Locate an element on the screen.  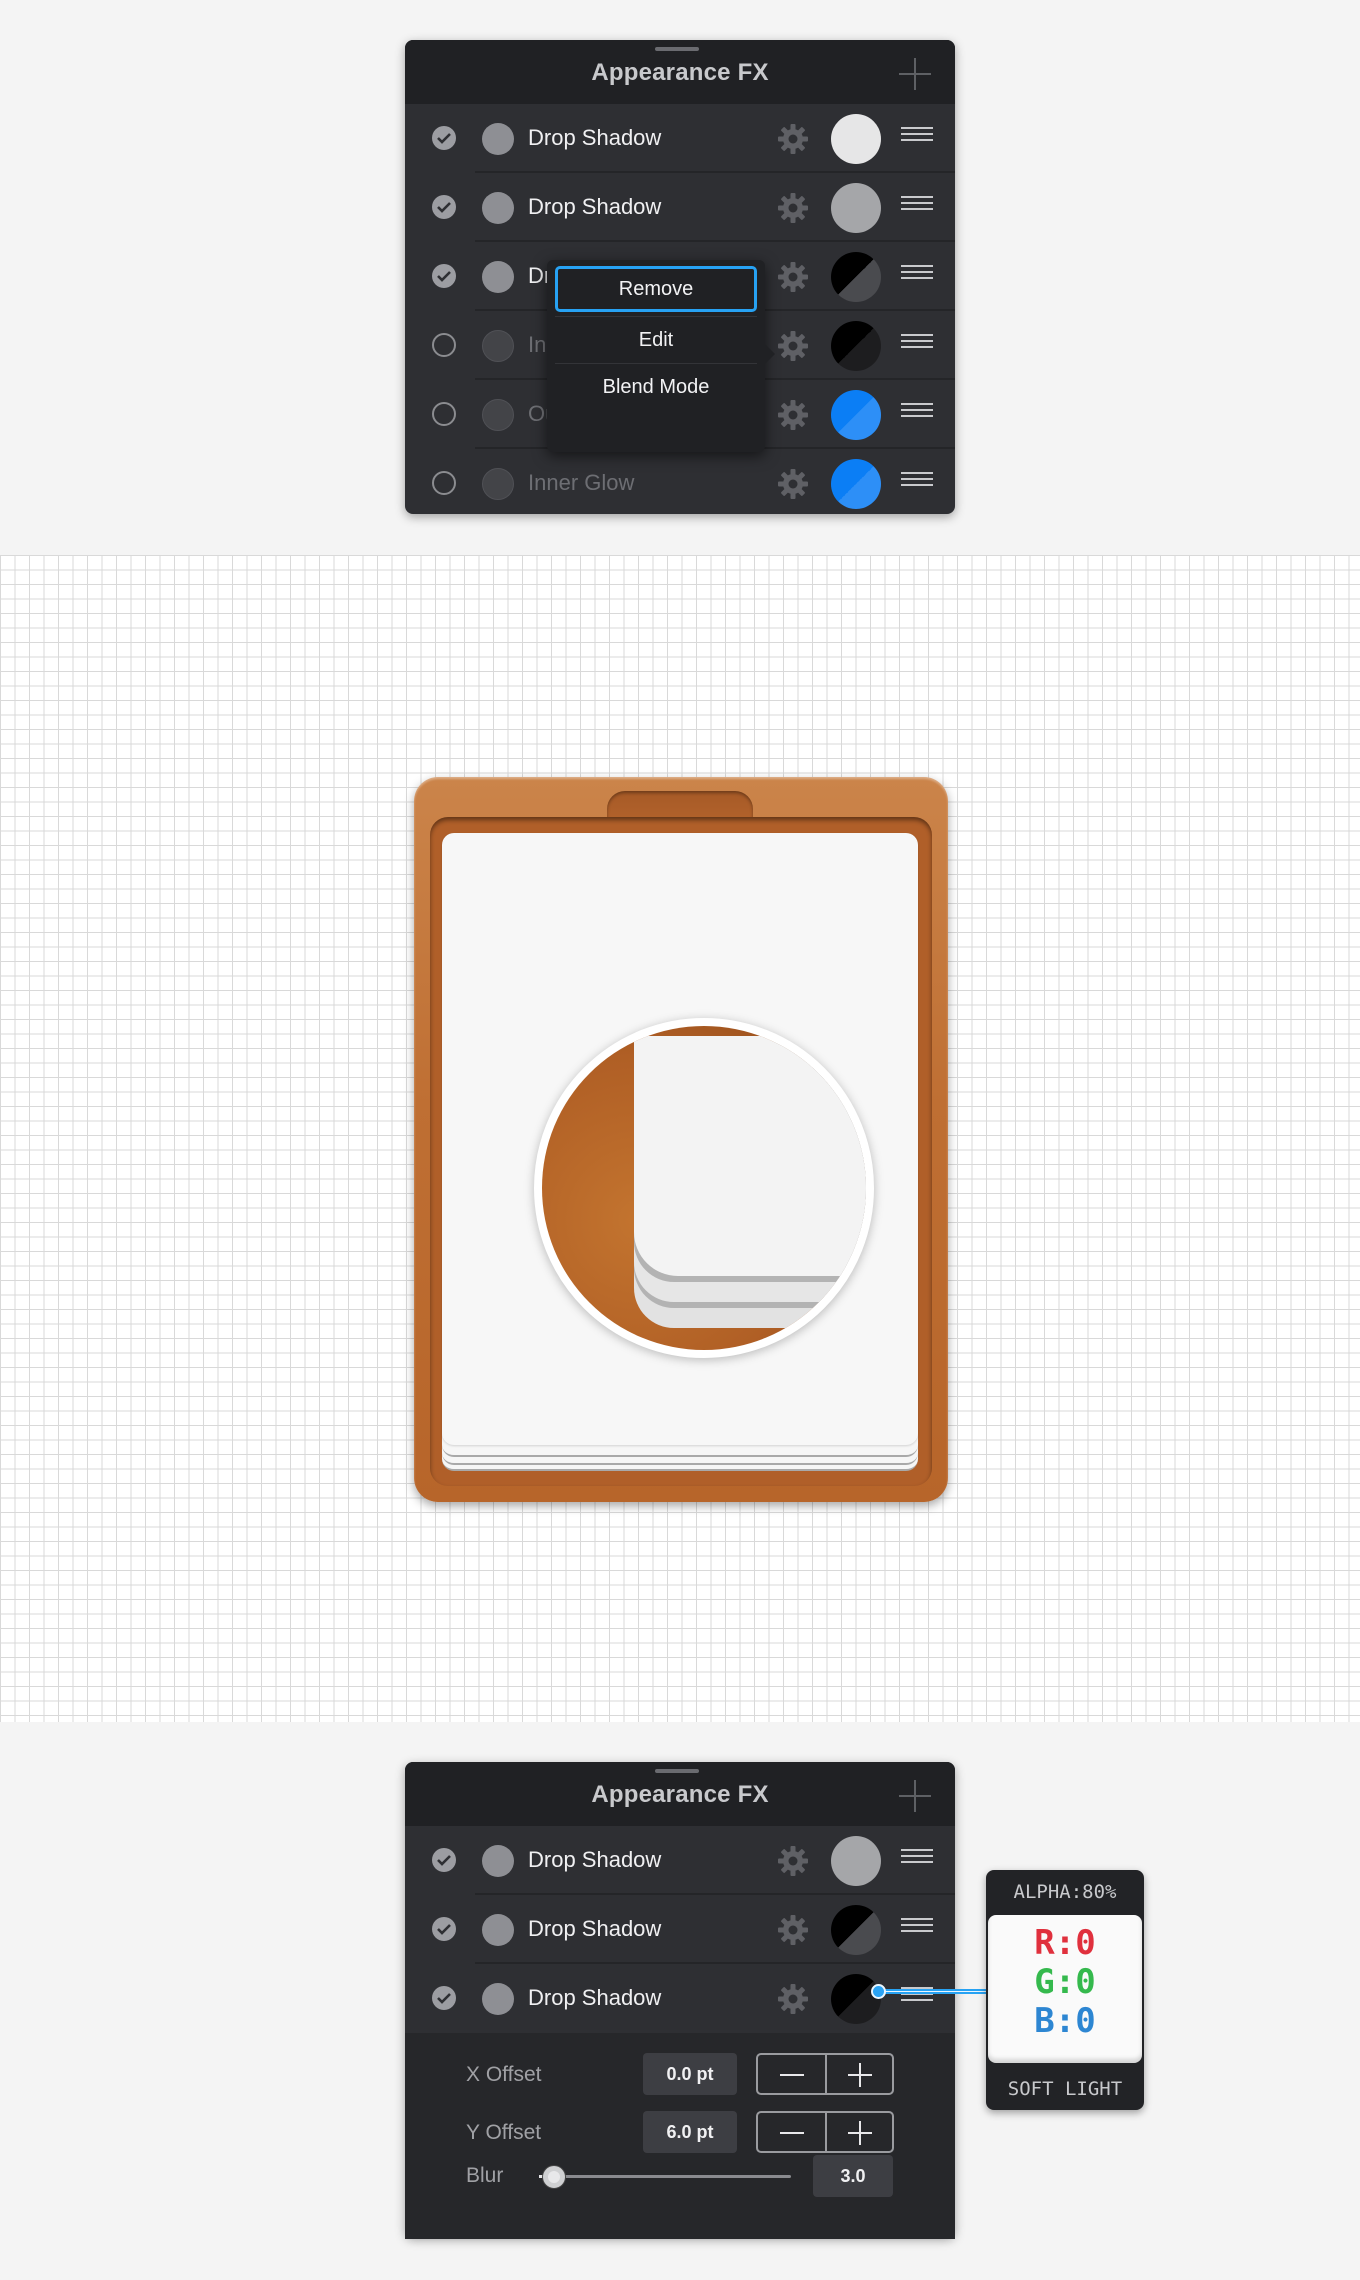
clipboard-artwork is located at coordinates (681, 1139).